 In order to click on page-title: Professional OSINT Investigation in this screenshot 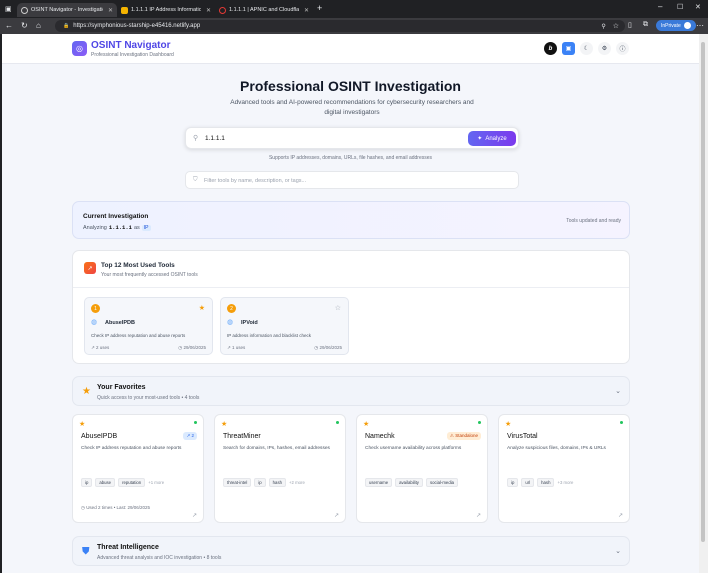, I will do `click(350, 86)`.